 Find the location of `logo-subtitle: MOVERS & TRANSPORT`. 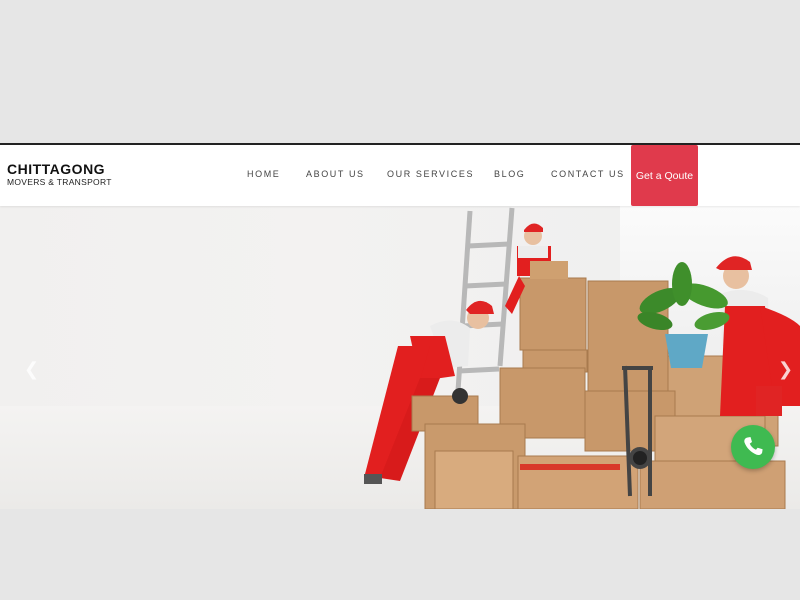

logo-subtitle: MOVERS & TRANSPORT is located at coordinates (59, 182).